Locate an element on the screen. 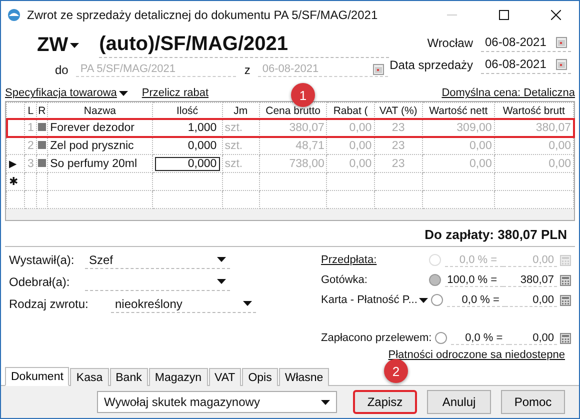  table-cell: 2 is located at coordinates (30, 145).